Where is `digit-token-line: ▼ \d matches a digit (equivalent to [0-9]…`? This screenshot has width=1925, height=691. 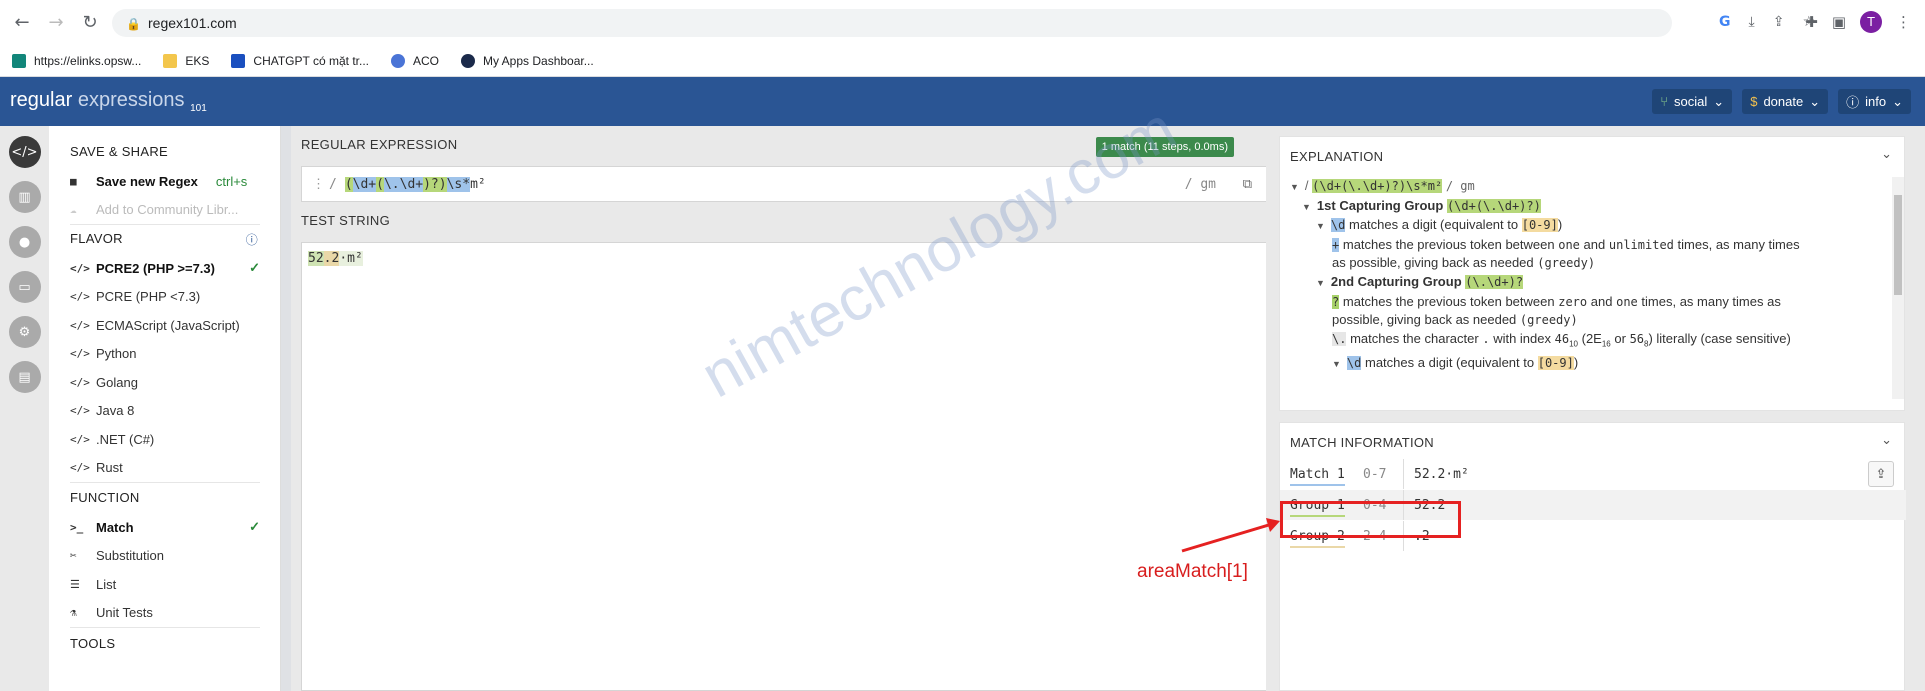 digit-token-line: ▼ \d matches a digit (equivalent to [0-9]… is located at coordinates (1439, 225).